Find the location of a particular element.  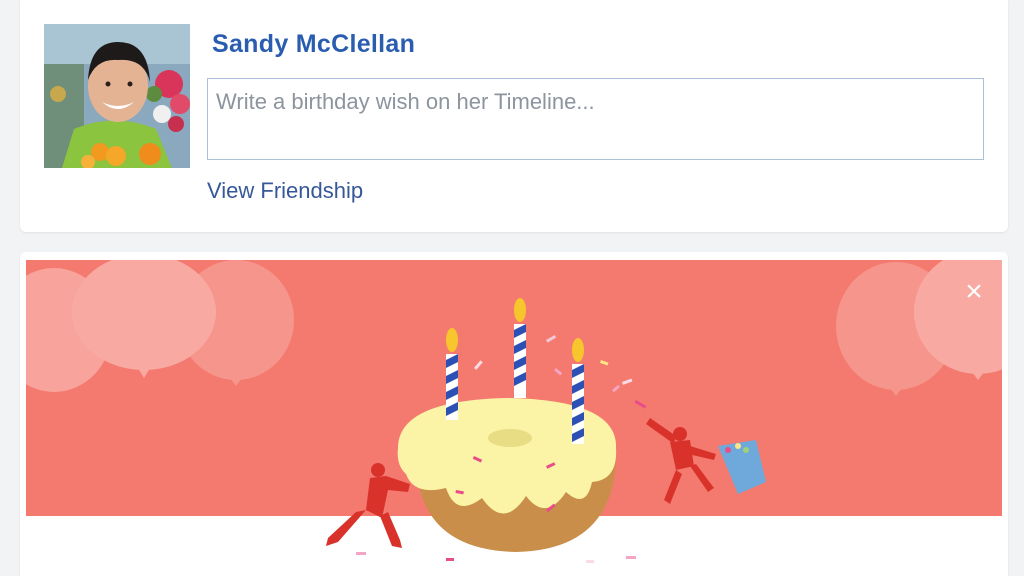

avatar-photo is located at coordinates (117, 96).